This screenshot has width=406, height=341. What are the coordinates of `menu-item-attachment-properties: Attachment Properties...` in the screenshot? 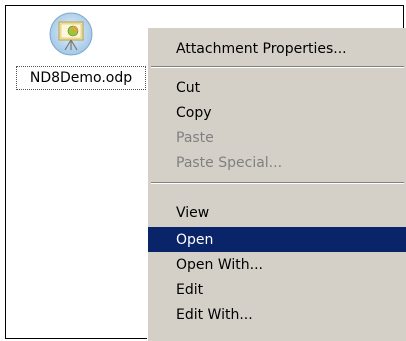 It's located at (277, 48).